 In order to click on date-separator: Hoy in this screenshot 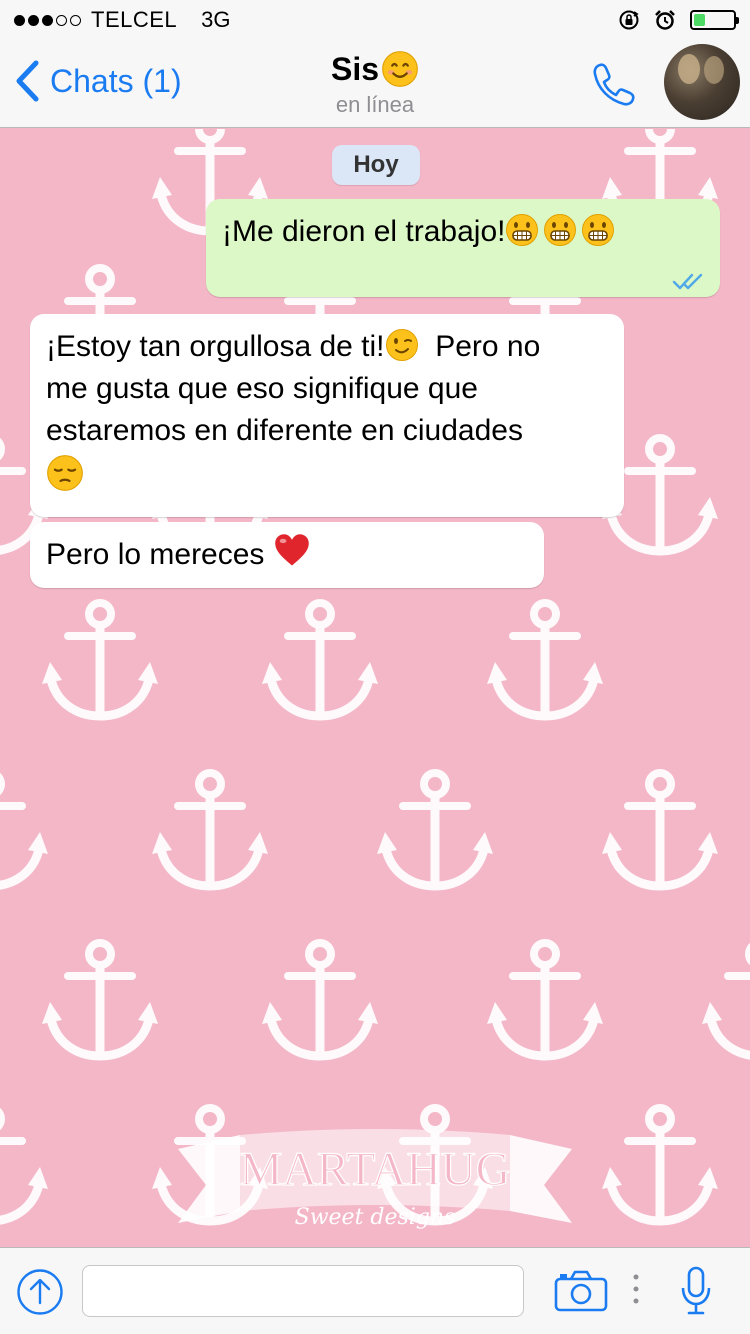, I will do `click(376, 165)`.